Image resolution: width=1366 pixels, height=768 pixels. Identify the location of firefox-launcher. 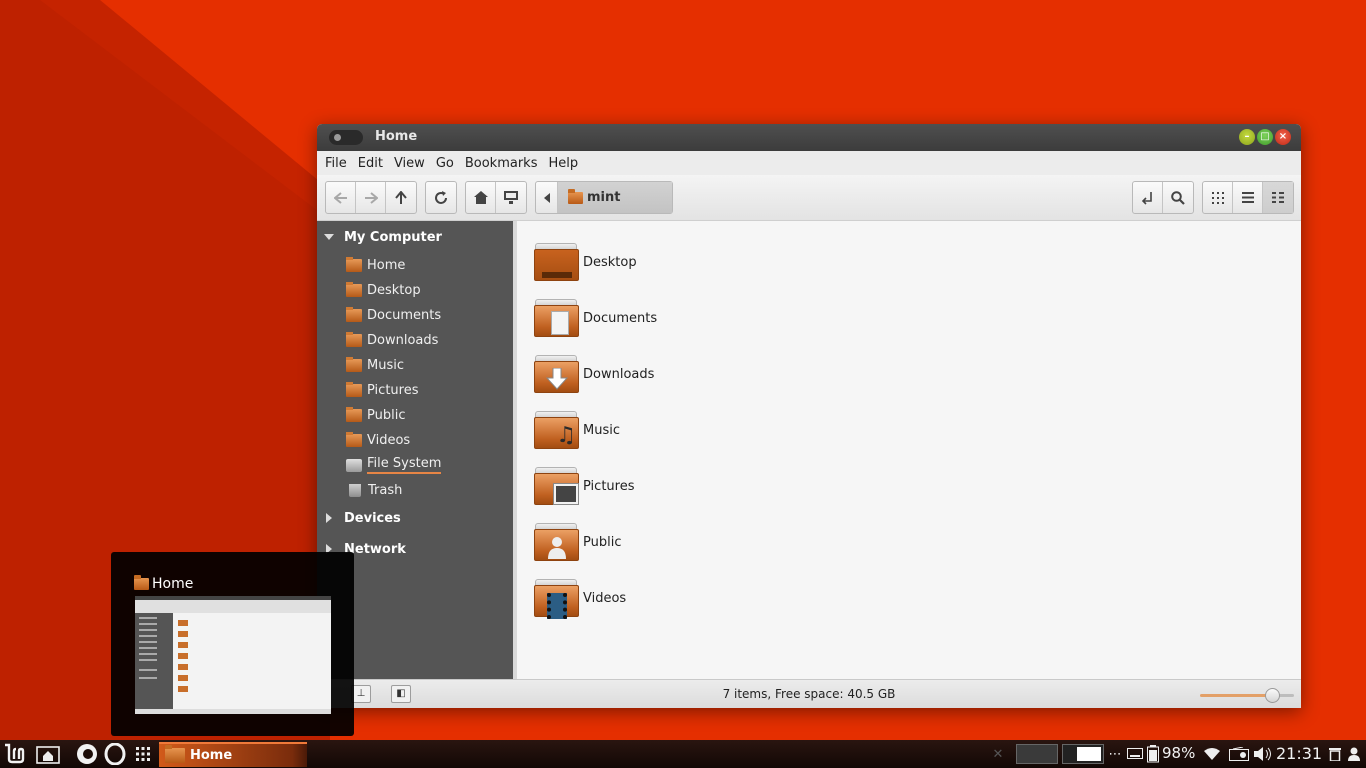
(87, 754).